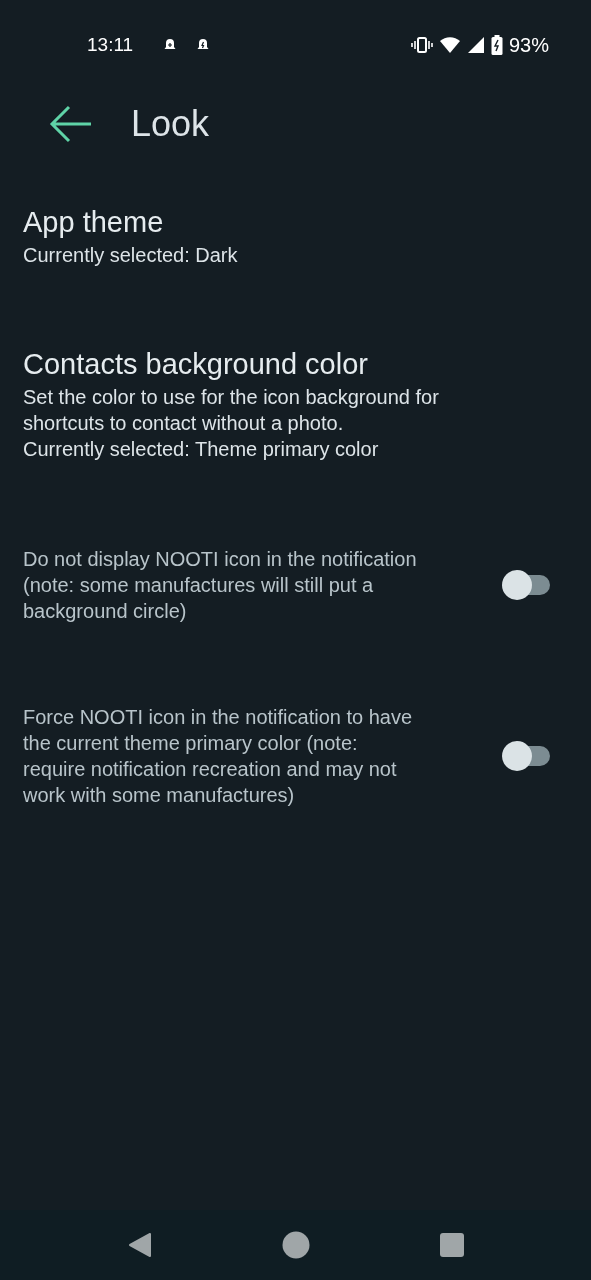 The image size is (591, 1280). I want to click on preference-summary: Do not display NOOTI icon in the notification (note: some manufactures will still put a background circle), so click(220, 585).